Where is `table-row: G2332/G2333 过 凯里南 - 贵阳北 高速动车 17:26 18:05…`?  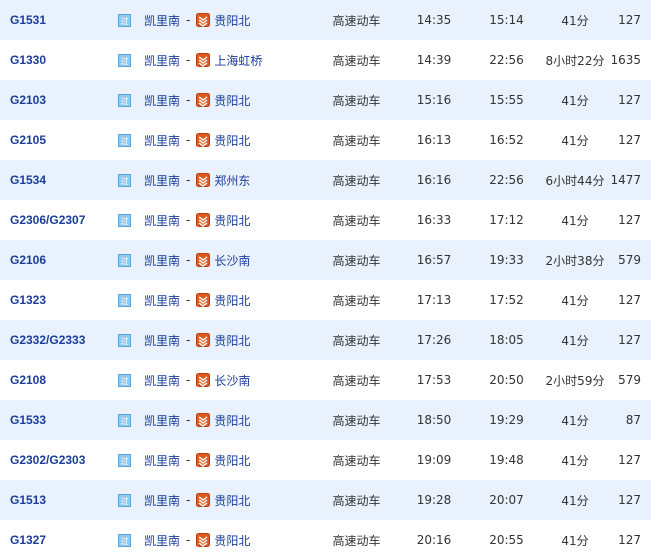
table-row: G2332/G2333 过 凯里南 - 贵阳北 高速动车 17:26 18:05… is located at coordinates (325, 340).